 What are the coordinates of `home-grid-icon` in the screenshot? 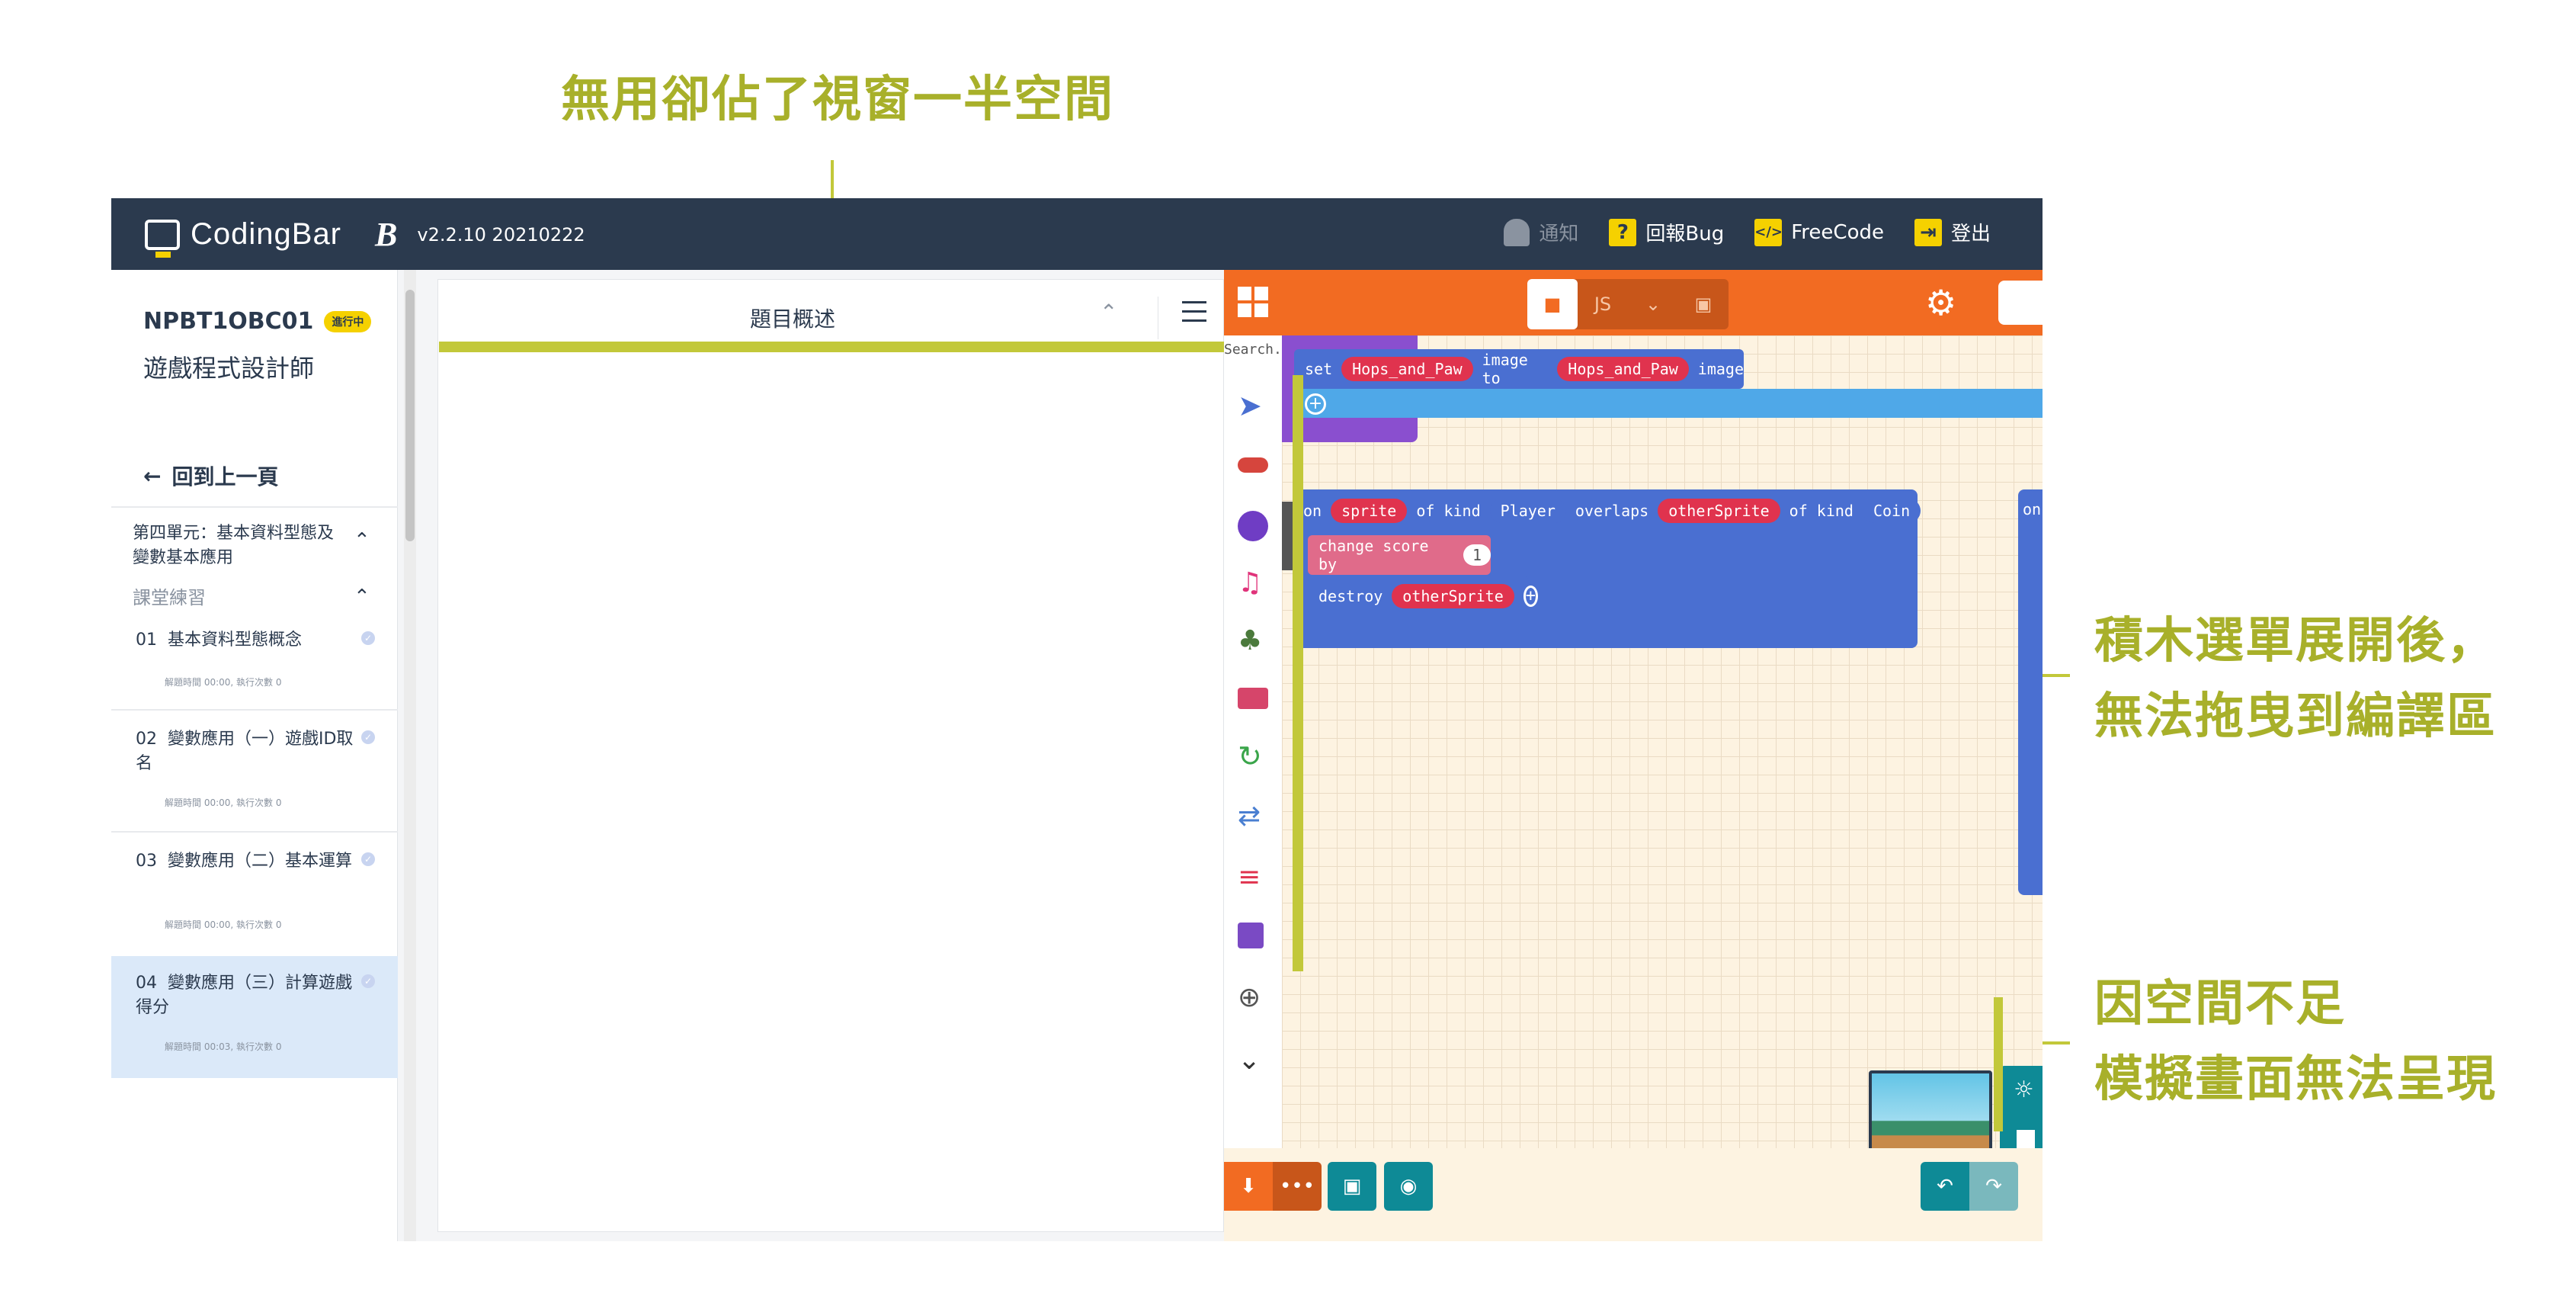 It's located at (1253, 302).